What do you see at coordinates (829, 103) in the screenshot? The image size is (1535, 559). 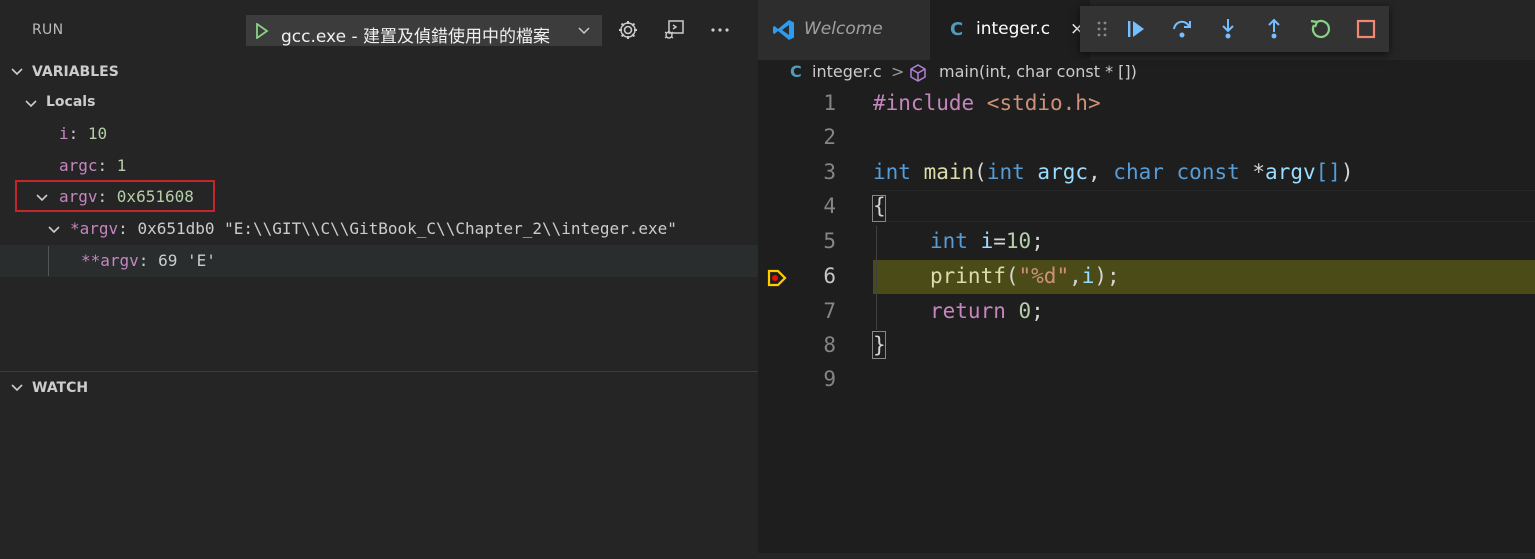 I see `line-number: 1` at bounding box center [829, 103].